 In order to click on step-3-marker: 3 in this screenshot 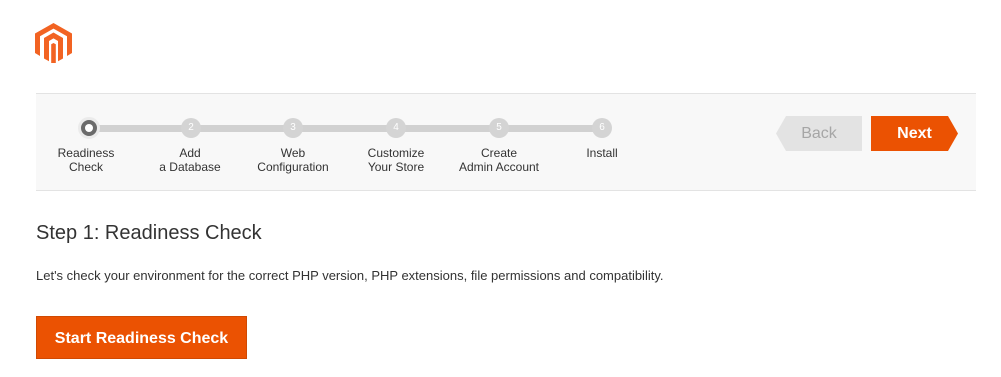, I will do `click(293, 128)`.